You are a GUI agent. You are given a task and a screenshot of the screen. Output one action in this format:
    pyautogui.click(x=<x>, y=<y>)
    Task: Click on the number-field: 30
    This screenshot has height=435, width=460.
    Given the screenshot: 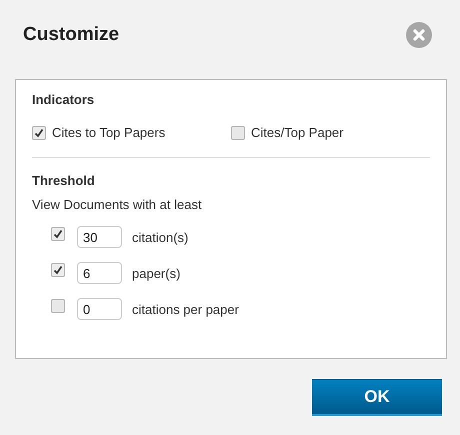 What is the action you would take?
    pyautogui.click(x=99, y=237)
    